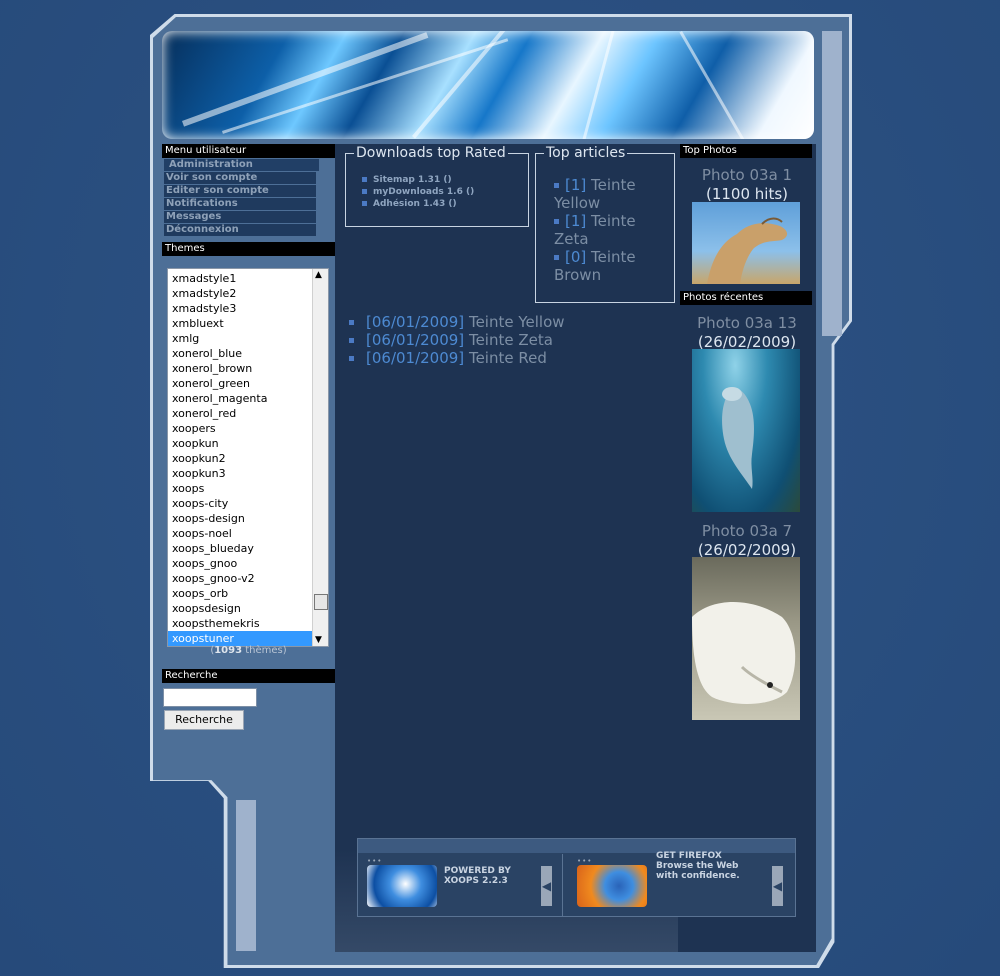 The image size is (1000, 976). I want to click on menu-item-administration: Administration, so click(241, 165).